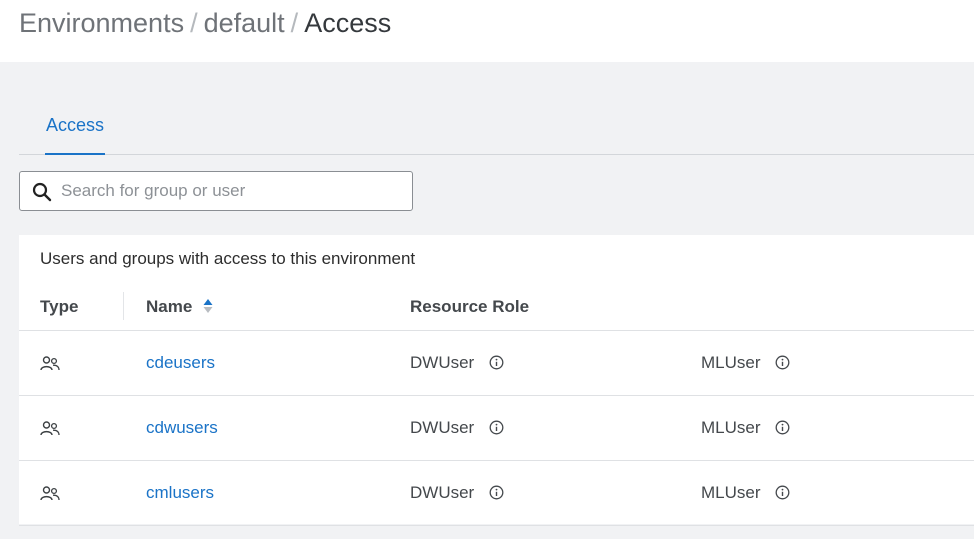 The height and width of the screenshot is (539, 974). I want to click on sort-ascending-icon, so click(208, 306).